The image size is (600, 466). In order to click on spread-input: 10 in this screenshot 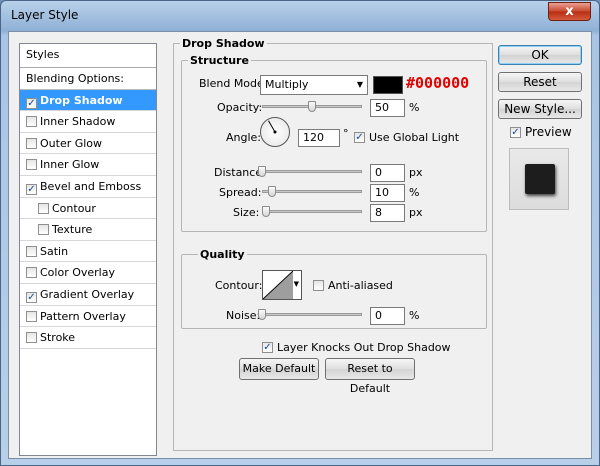, I will do `click(387, 193)`.